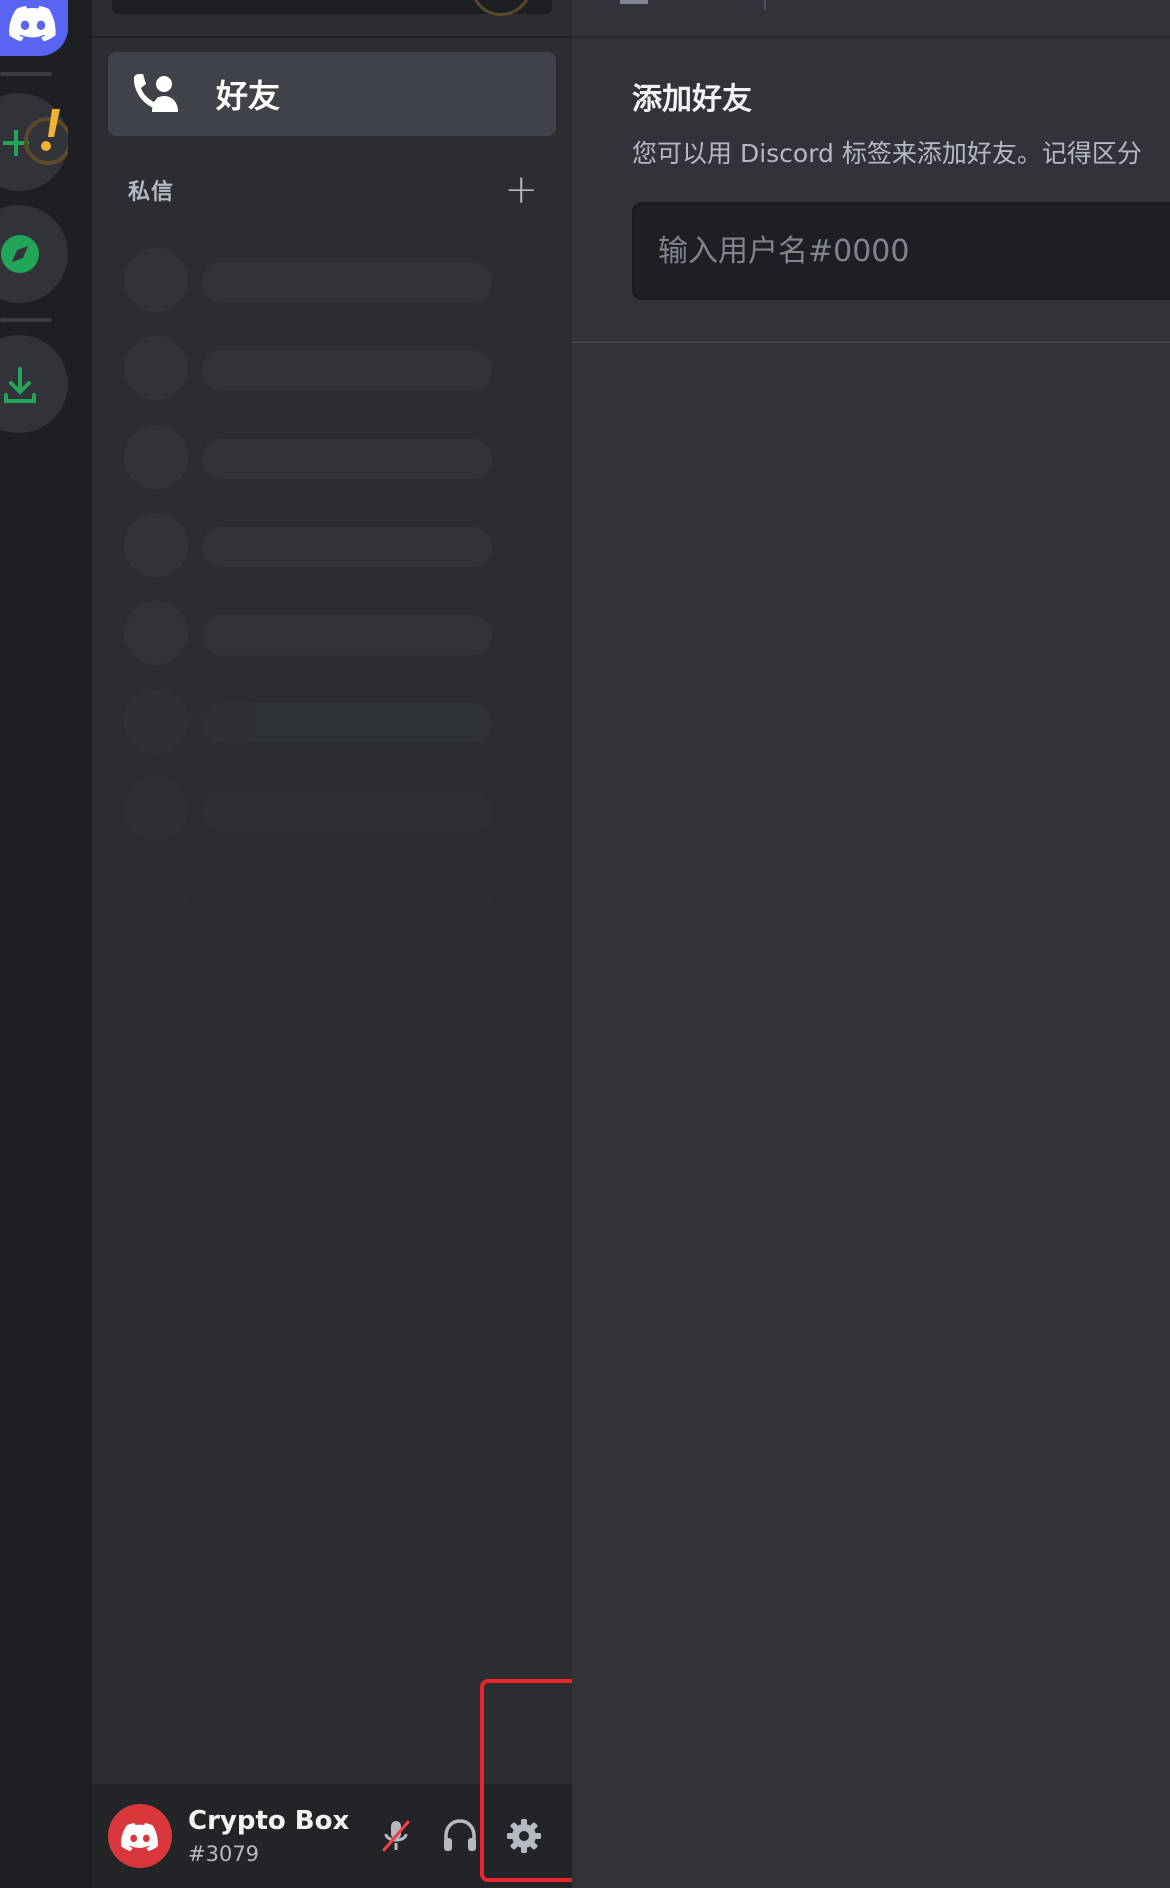 The image size is (1170, 1888). Describe the element at coordinates (765, 5) in the screenshot. I see `header-tab-divider` at that location.